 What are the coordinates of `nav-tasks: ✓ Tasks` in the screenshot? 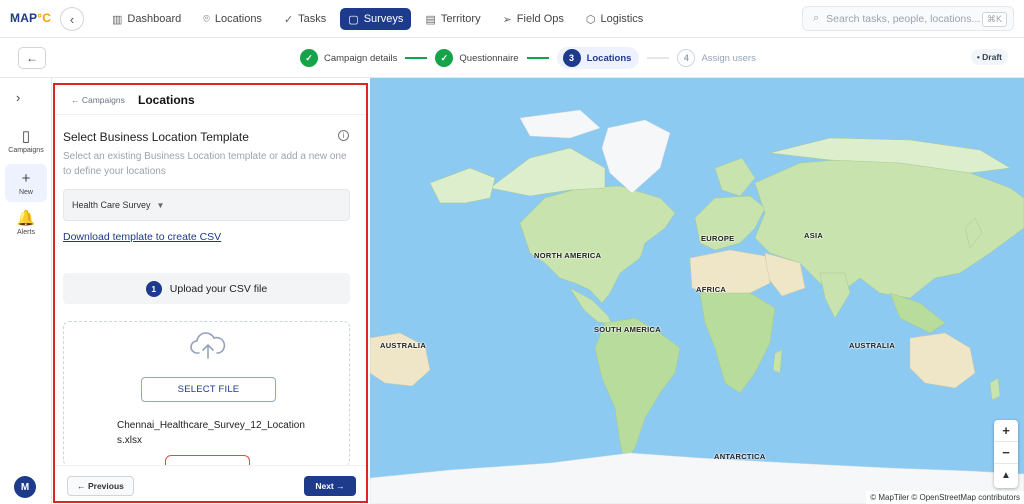 It's located at (305, 19).